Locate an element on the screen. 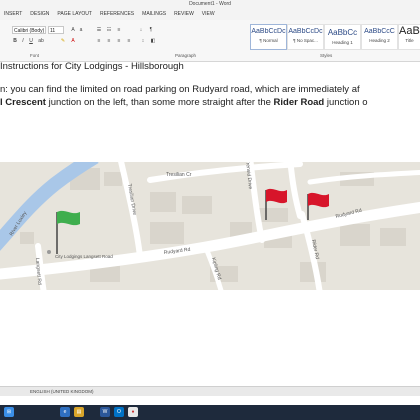  sort-icon: ↓ is located at coordinates (141, 30).